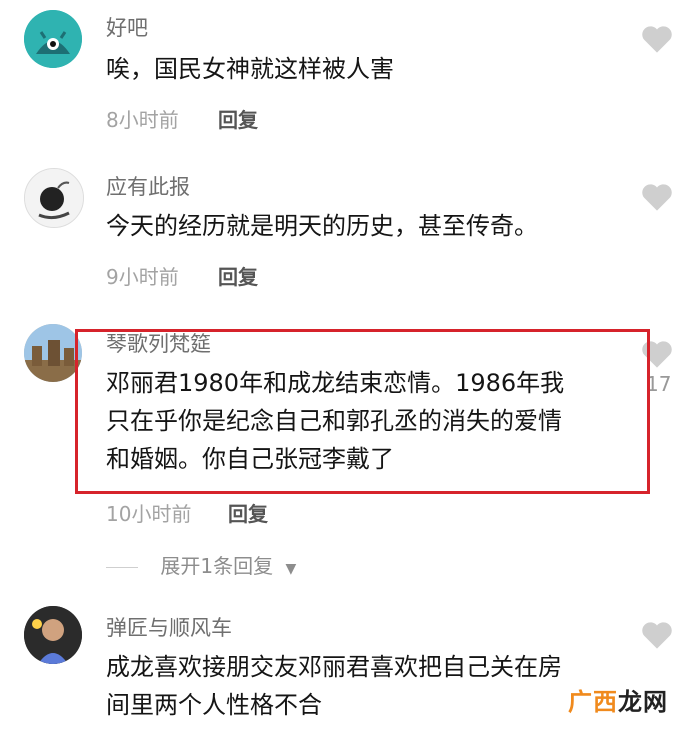  What do you see at coordinates (334, 686) in the screenshot?
I see `comment-text: 成龙喜欢接朋交友邓丽君喜欢把自己关在房 间里两个人性格不合` at bounding box center [334, 686].